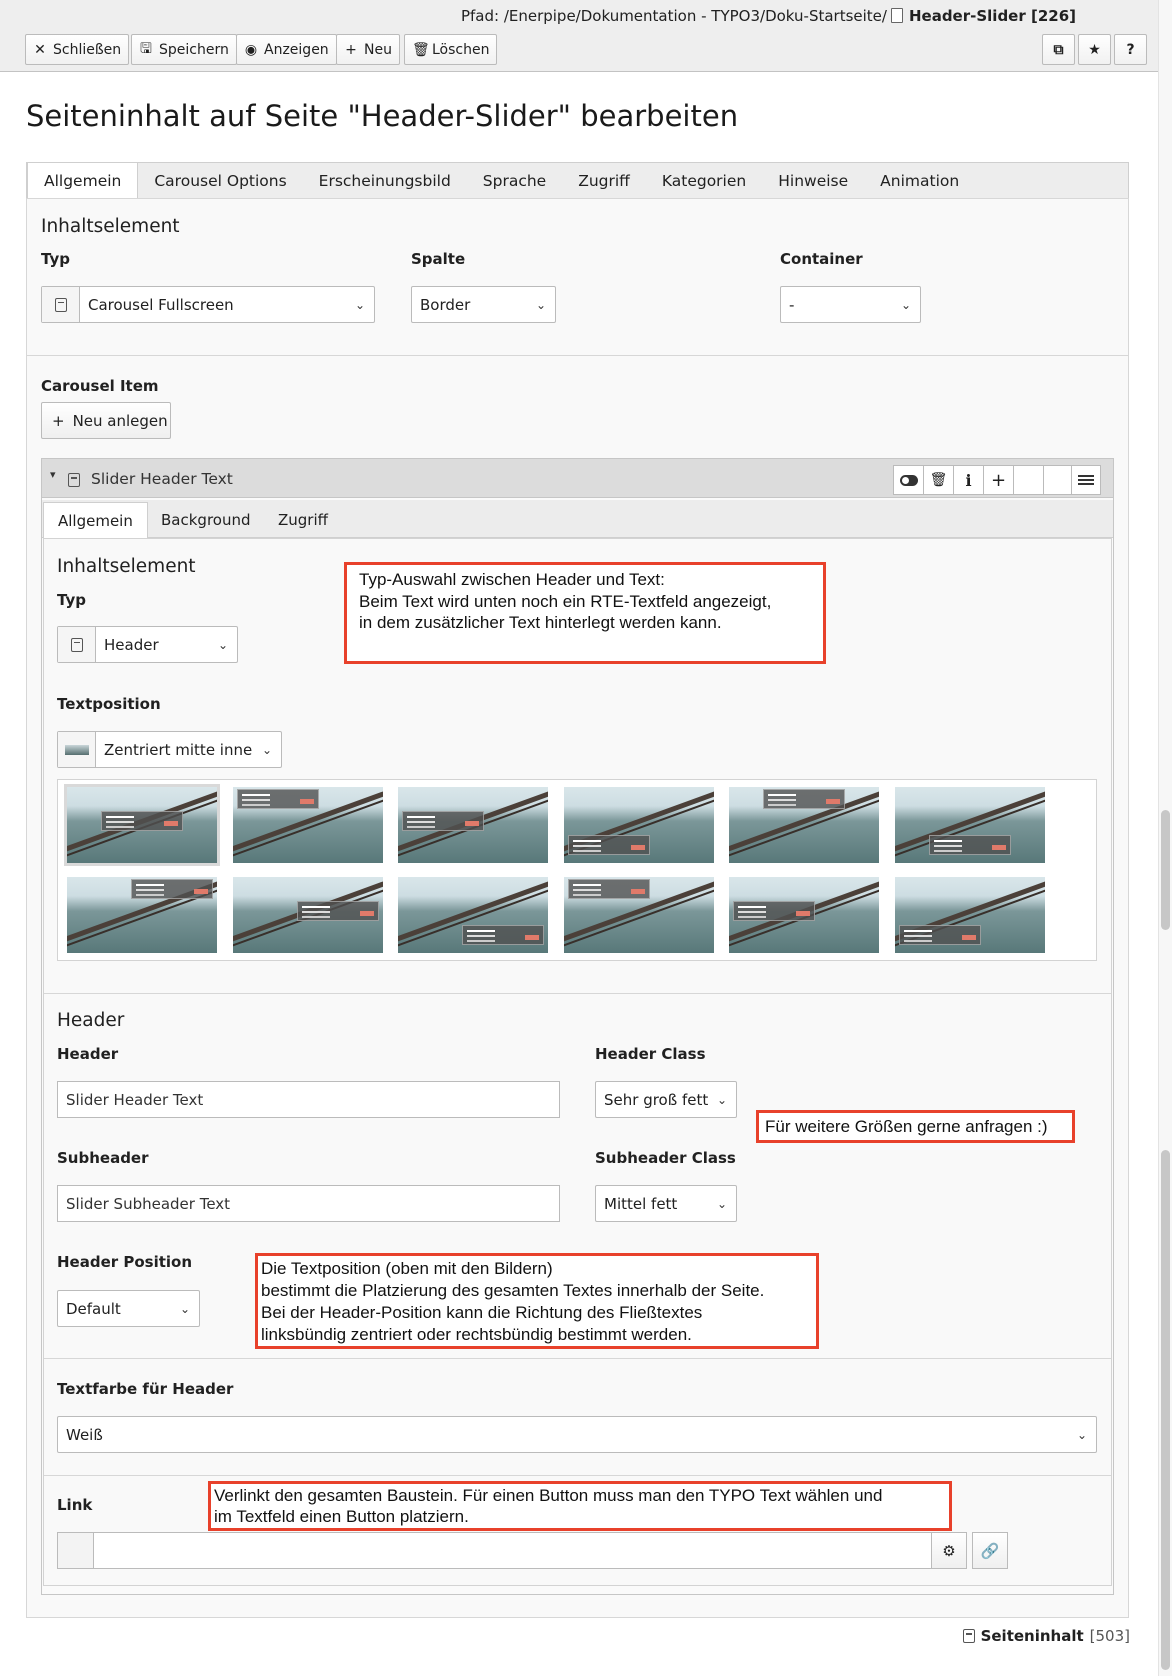 The image size is (1172, 1676). I want to click on subheader-label: Subheader, so click(103, 1158).